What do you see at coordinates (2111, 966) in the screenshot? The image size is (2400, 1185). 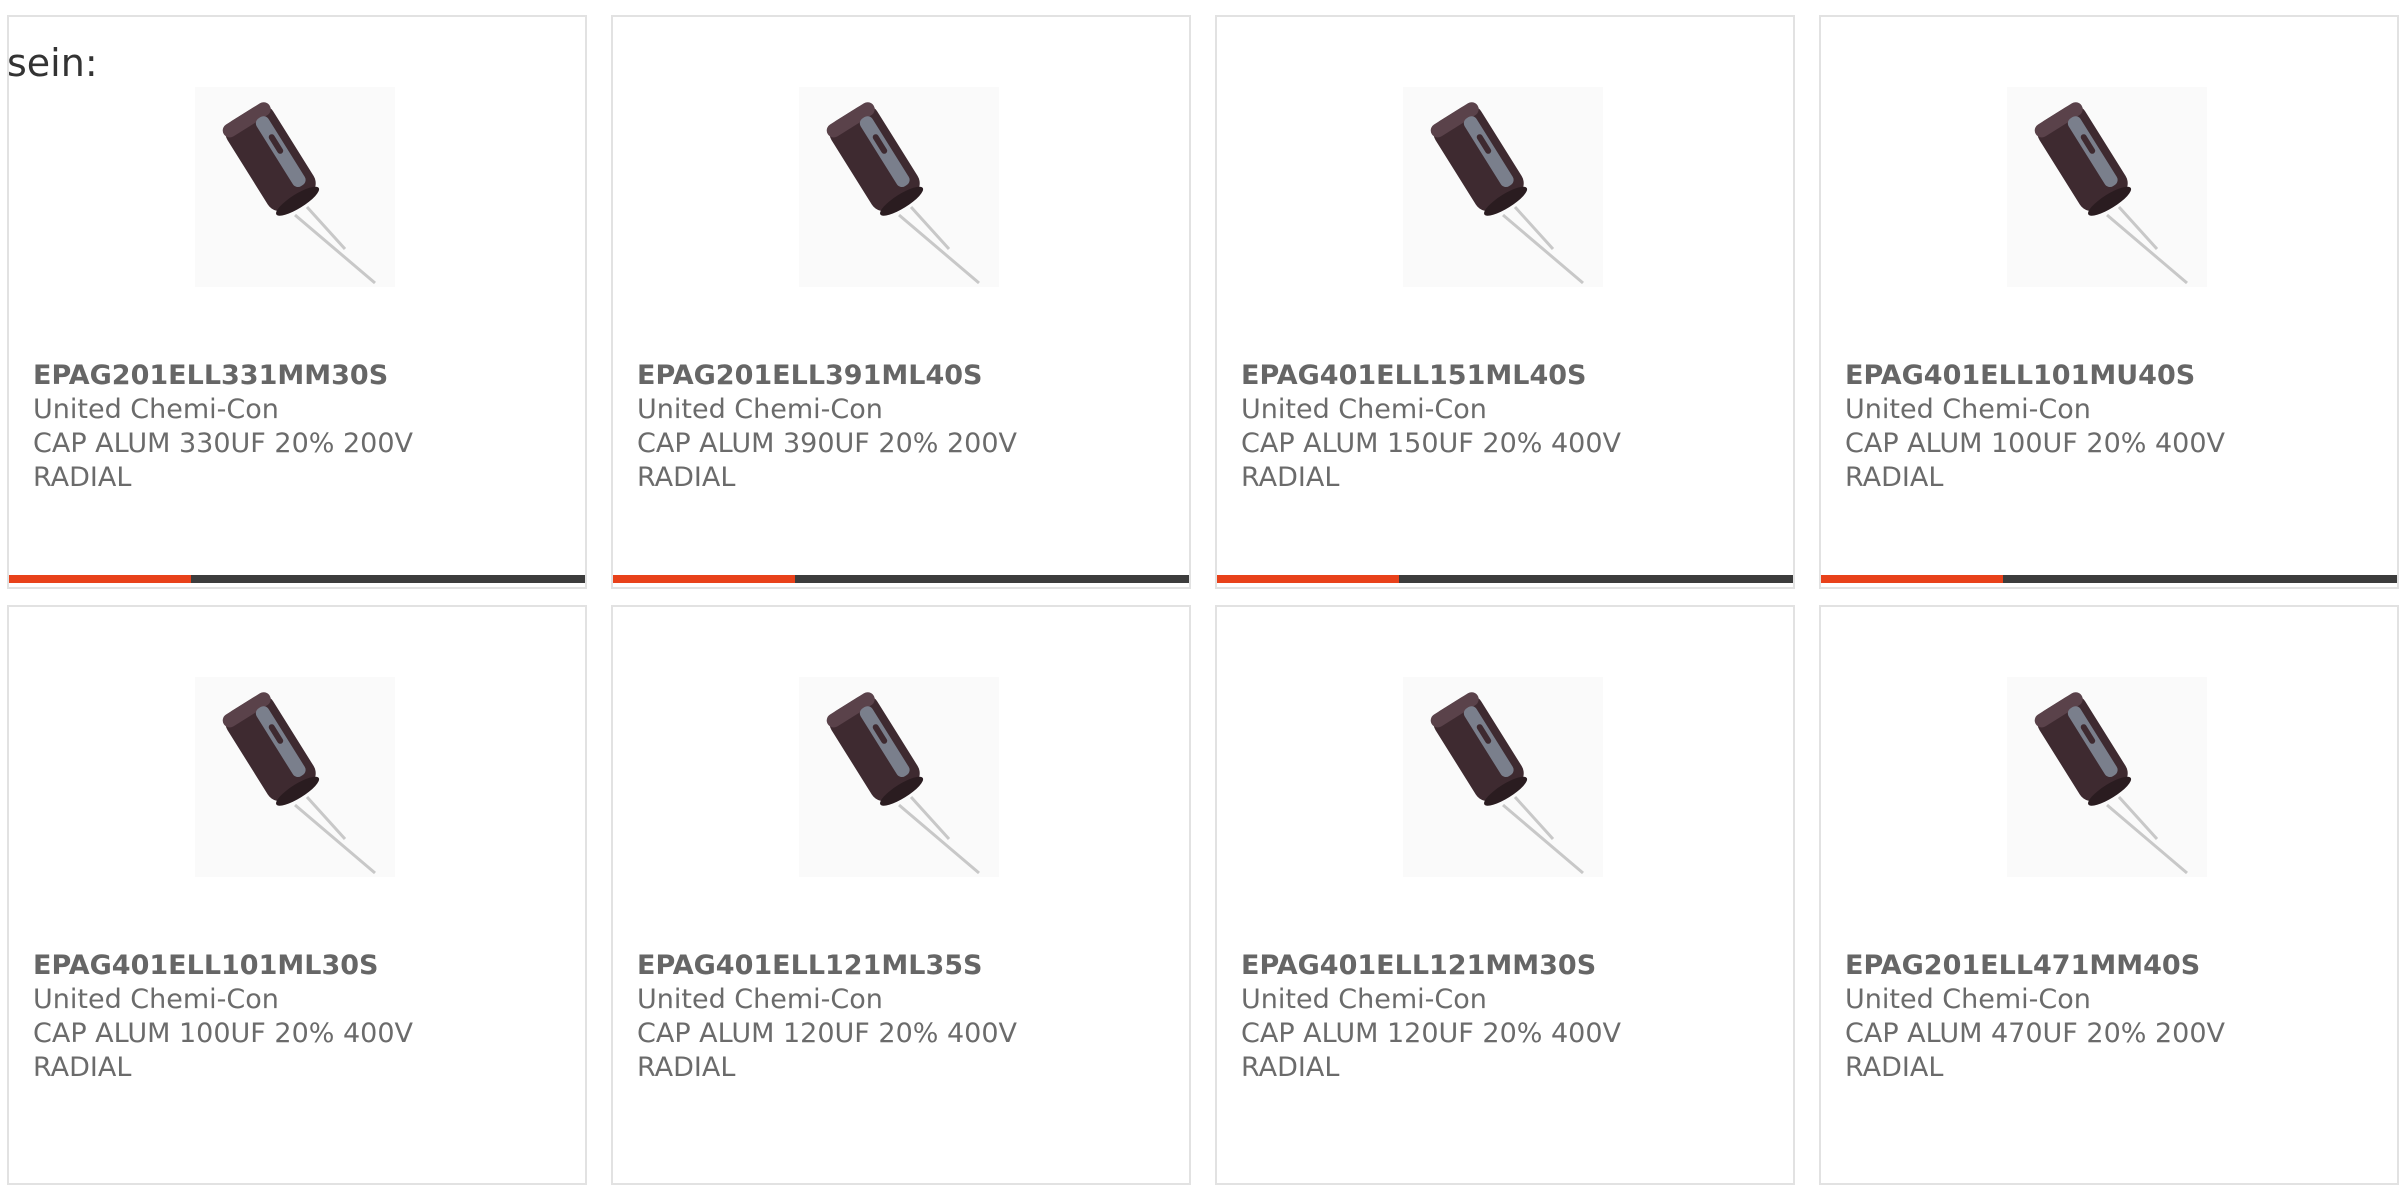 I see `part-number: EPAG201ELL471MM40S` at bounding box center [2111, 966].